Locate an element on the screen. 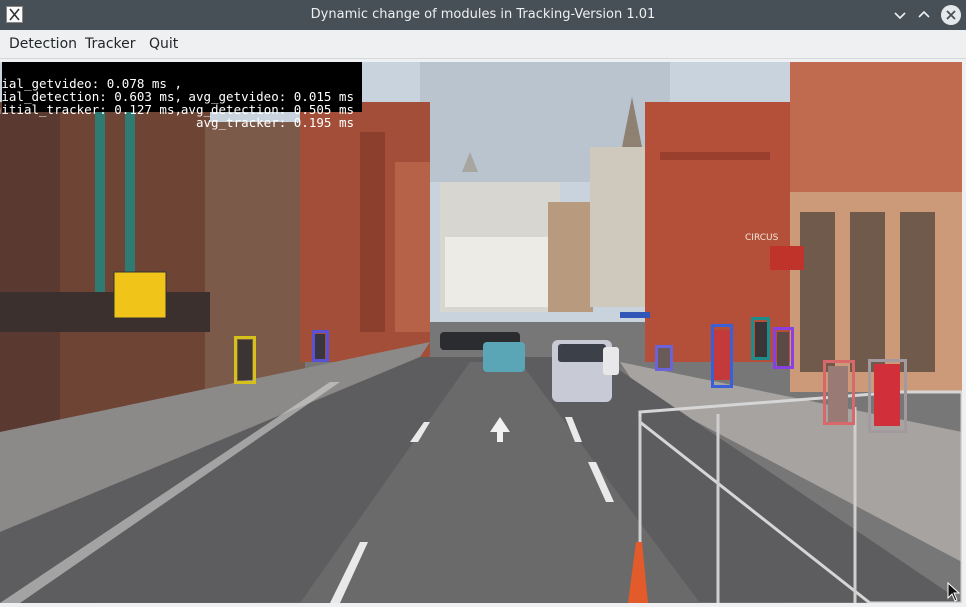  close-icon is located at coordinates (951, 15).